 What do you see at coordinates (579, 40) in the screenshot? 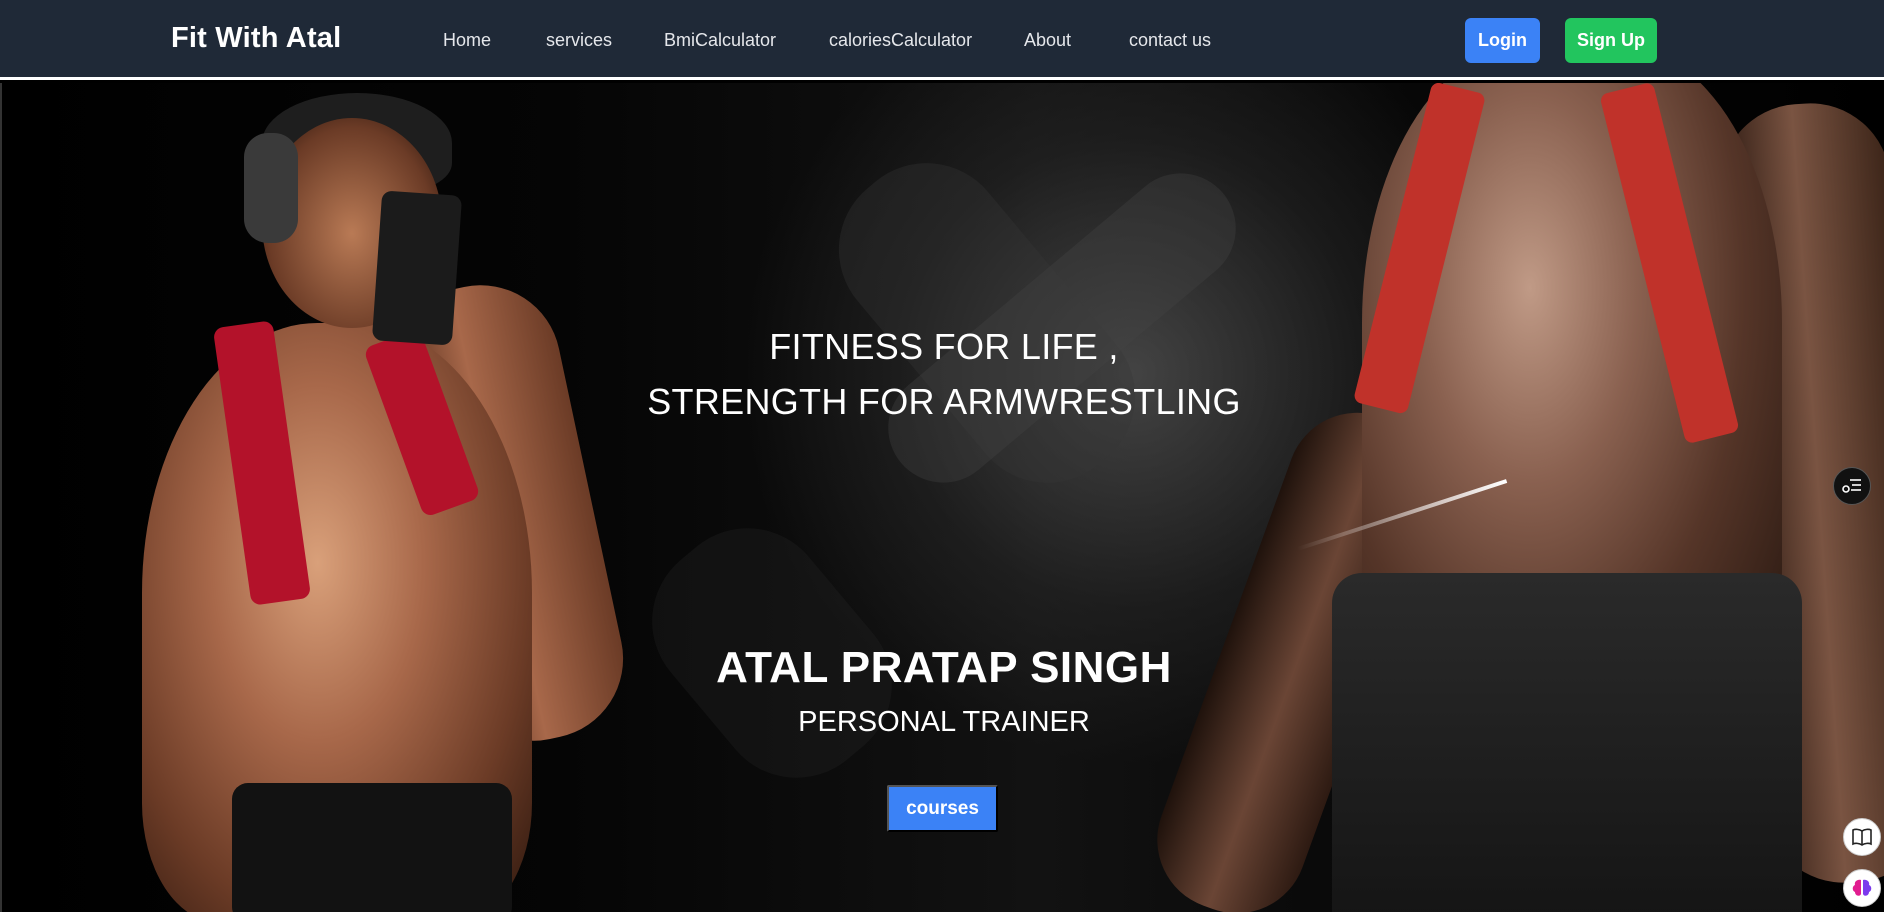
I see `nav-link-services: services` at bounding box center [579, 40].